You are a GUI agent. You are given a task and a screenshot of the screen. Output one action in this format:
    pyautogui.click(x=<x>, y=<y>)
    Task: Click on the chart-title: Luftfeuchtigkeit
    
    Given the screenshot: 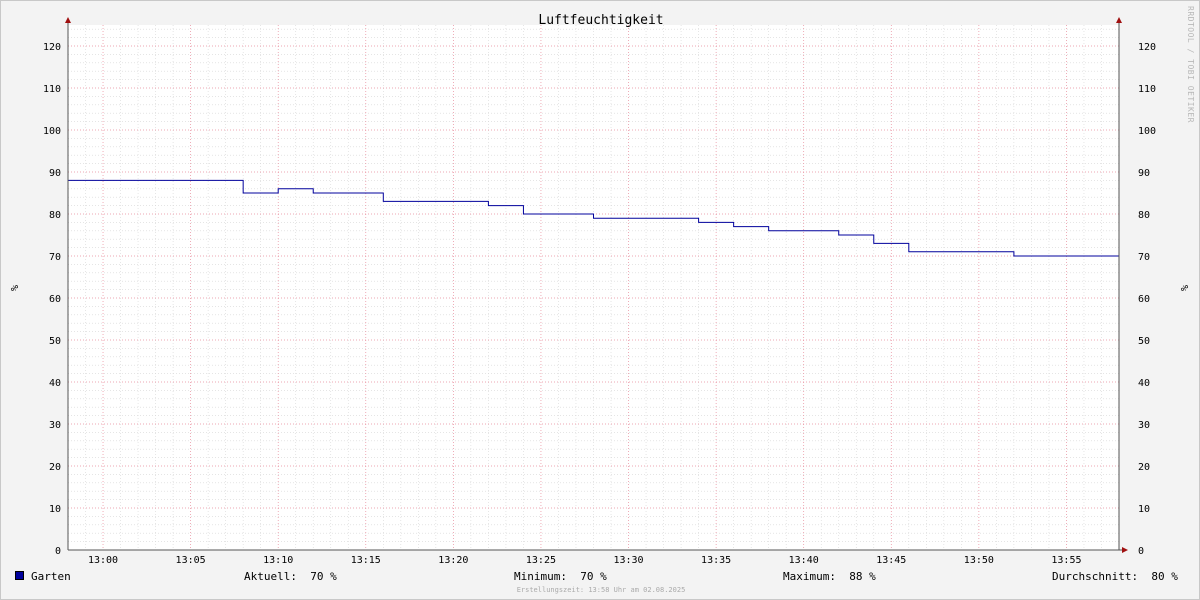 What is the action you would take?
    pyautogui.click(x=600, y=20)
    